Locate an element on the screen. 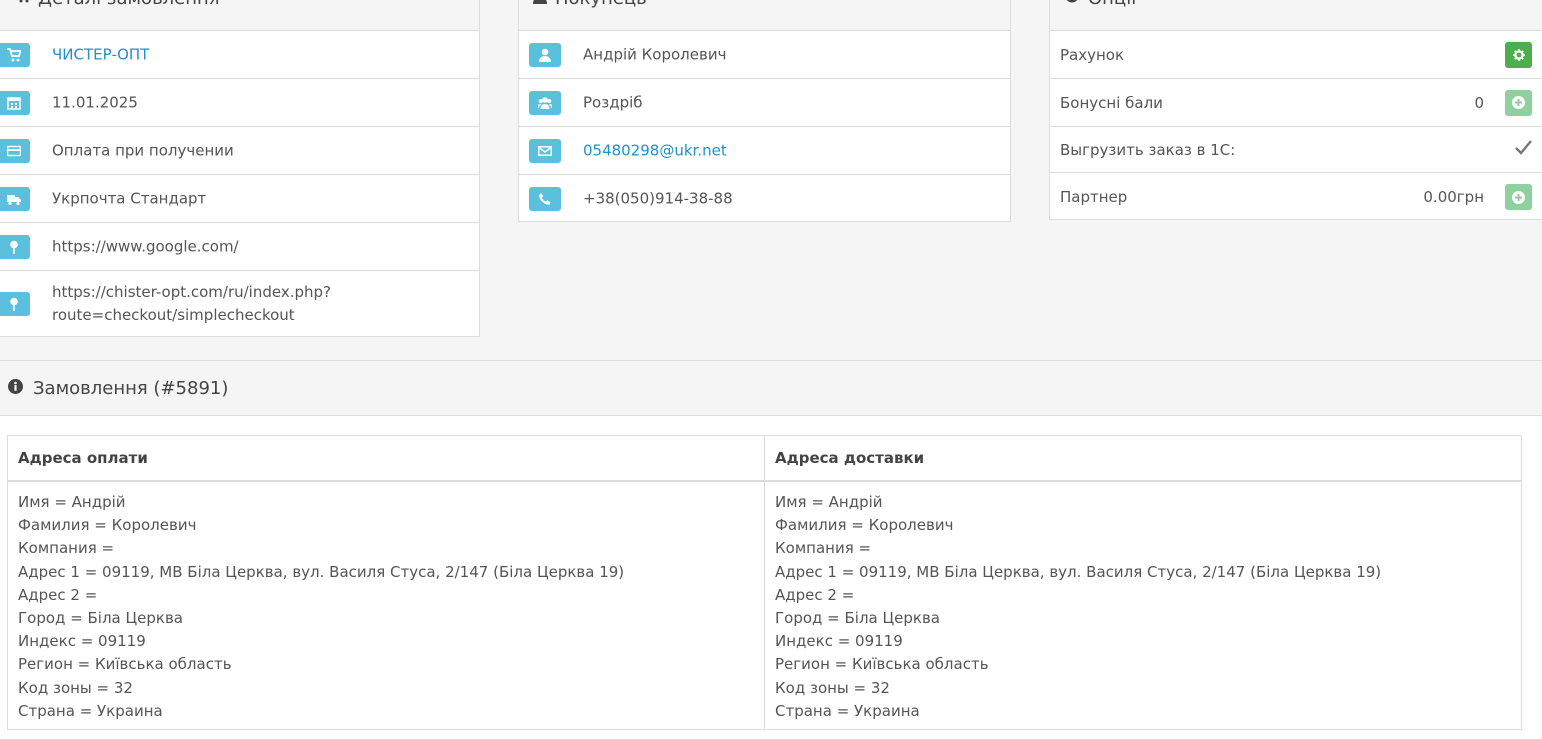  truck-button is located at coordinates (15, 199).